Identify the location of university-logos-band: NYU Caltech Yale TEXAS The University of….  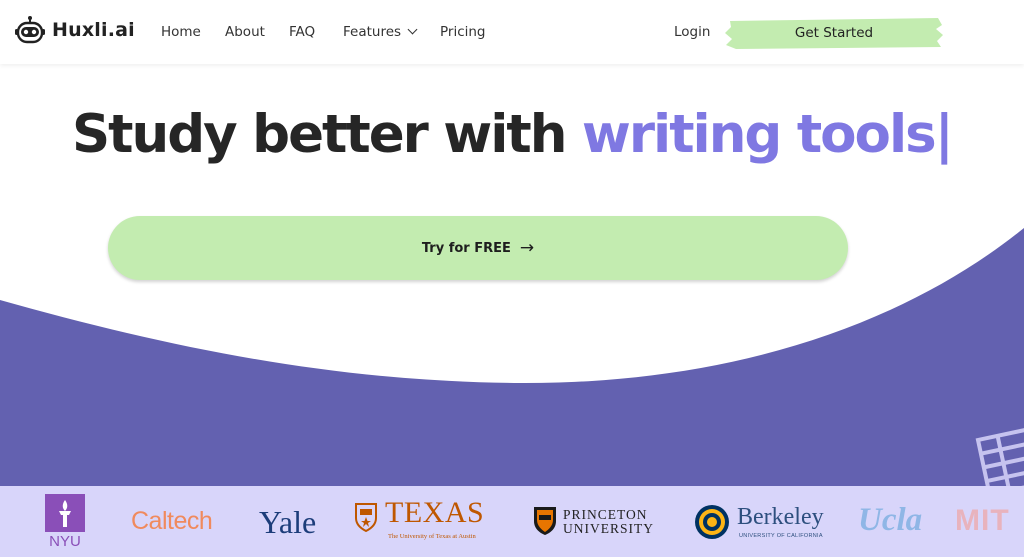
(512, 521).